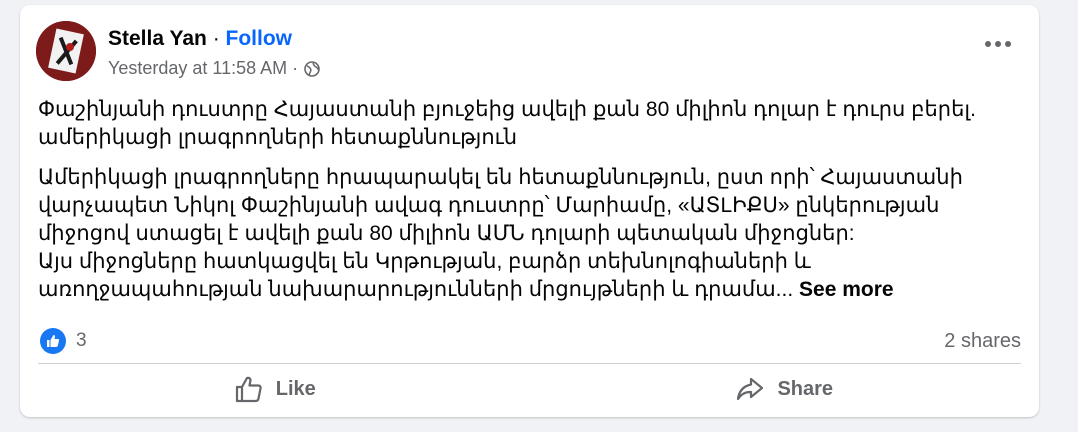 This screenshot has height=432, width=1078. Describe the element at coordinates (982, 341) in the screenshot. I see `shares-count: 2 shares` at that location.